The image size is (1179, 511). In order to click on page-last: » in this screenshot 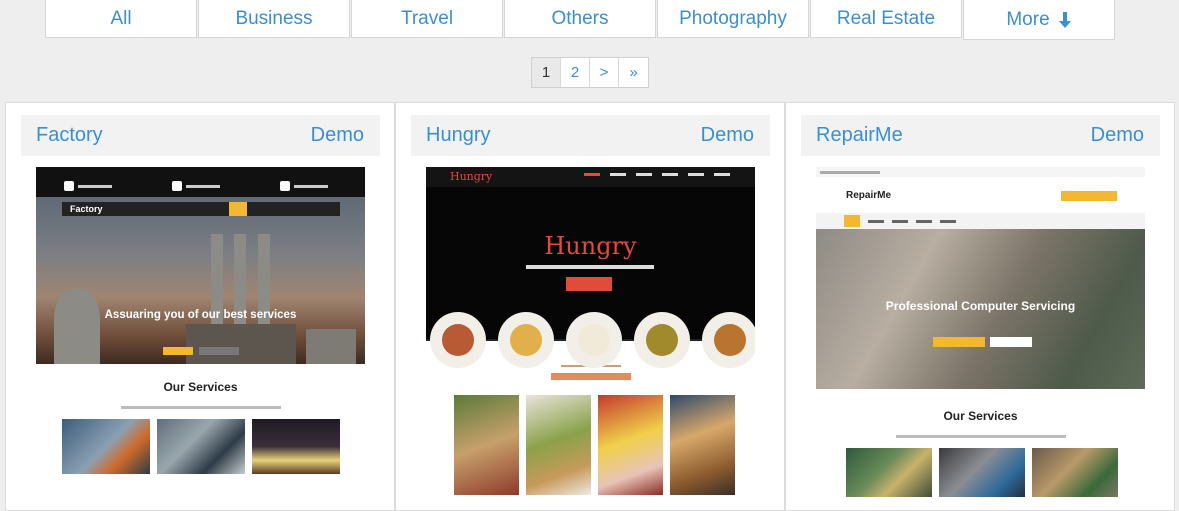, I will do `click(633, 72)`.